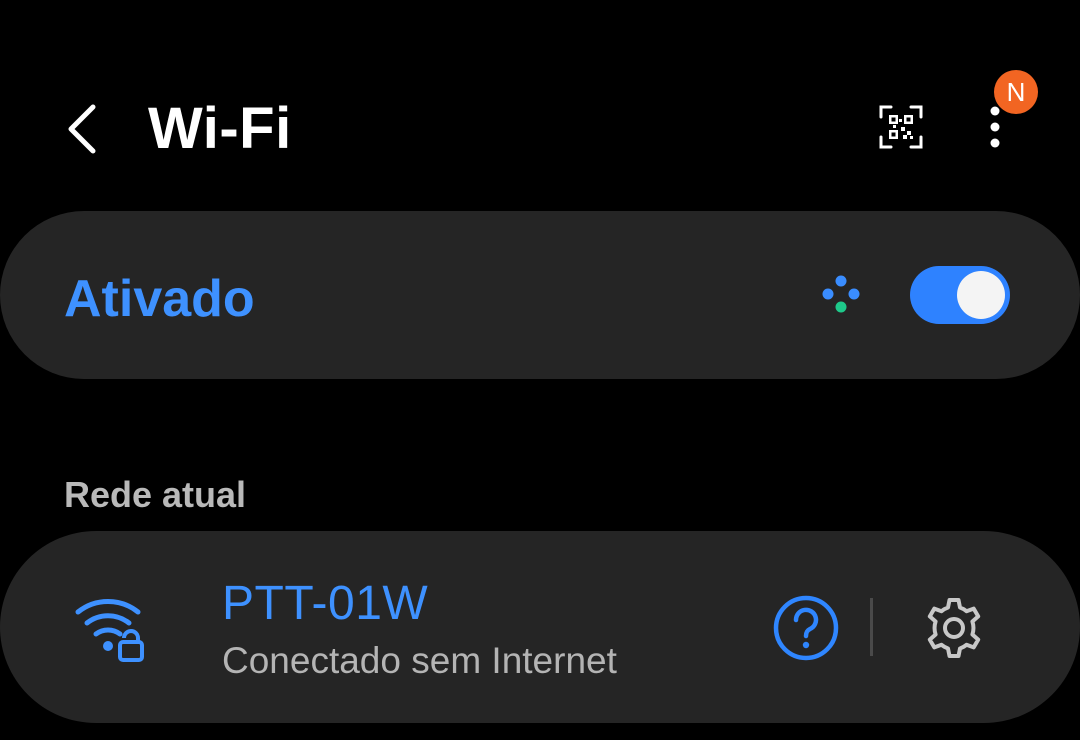 The height and width of the screenshot is (740, 1080). I want to click on wifi-status-label: Ativado, so click(159, 299).